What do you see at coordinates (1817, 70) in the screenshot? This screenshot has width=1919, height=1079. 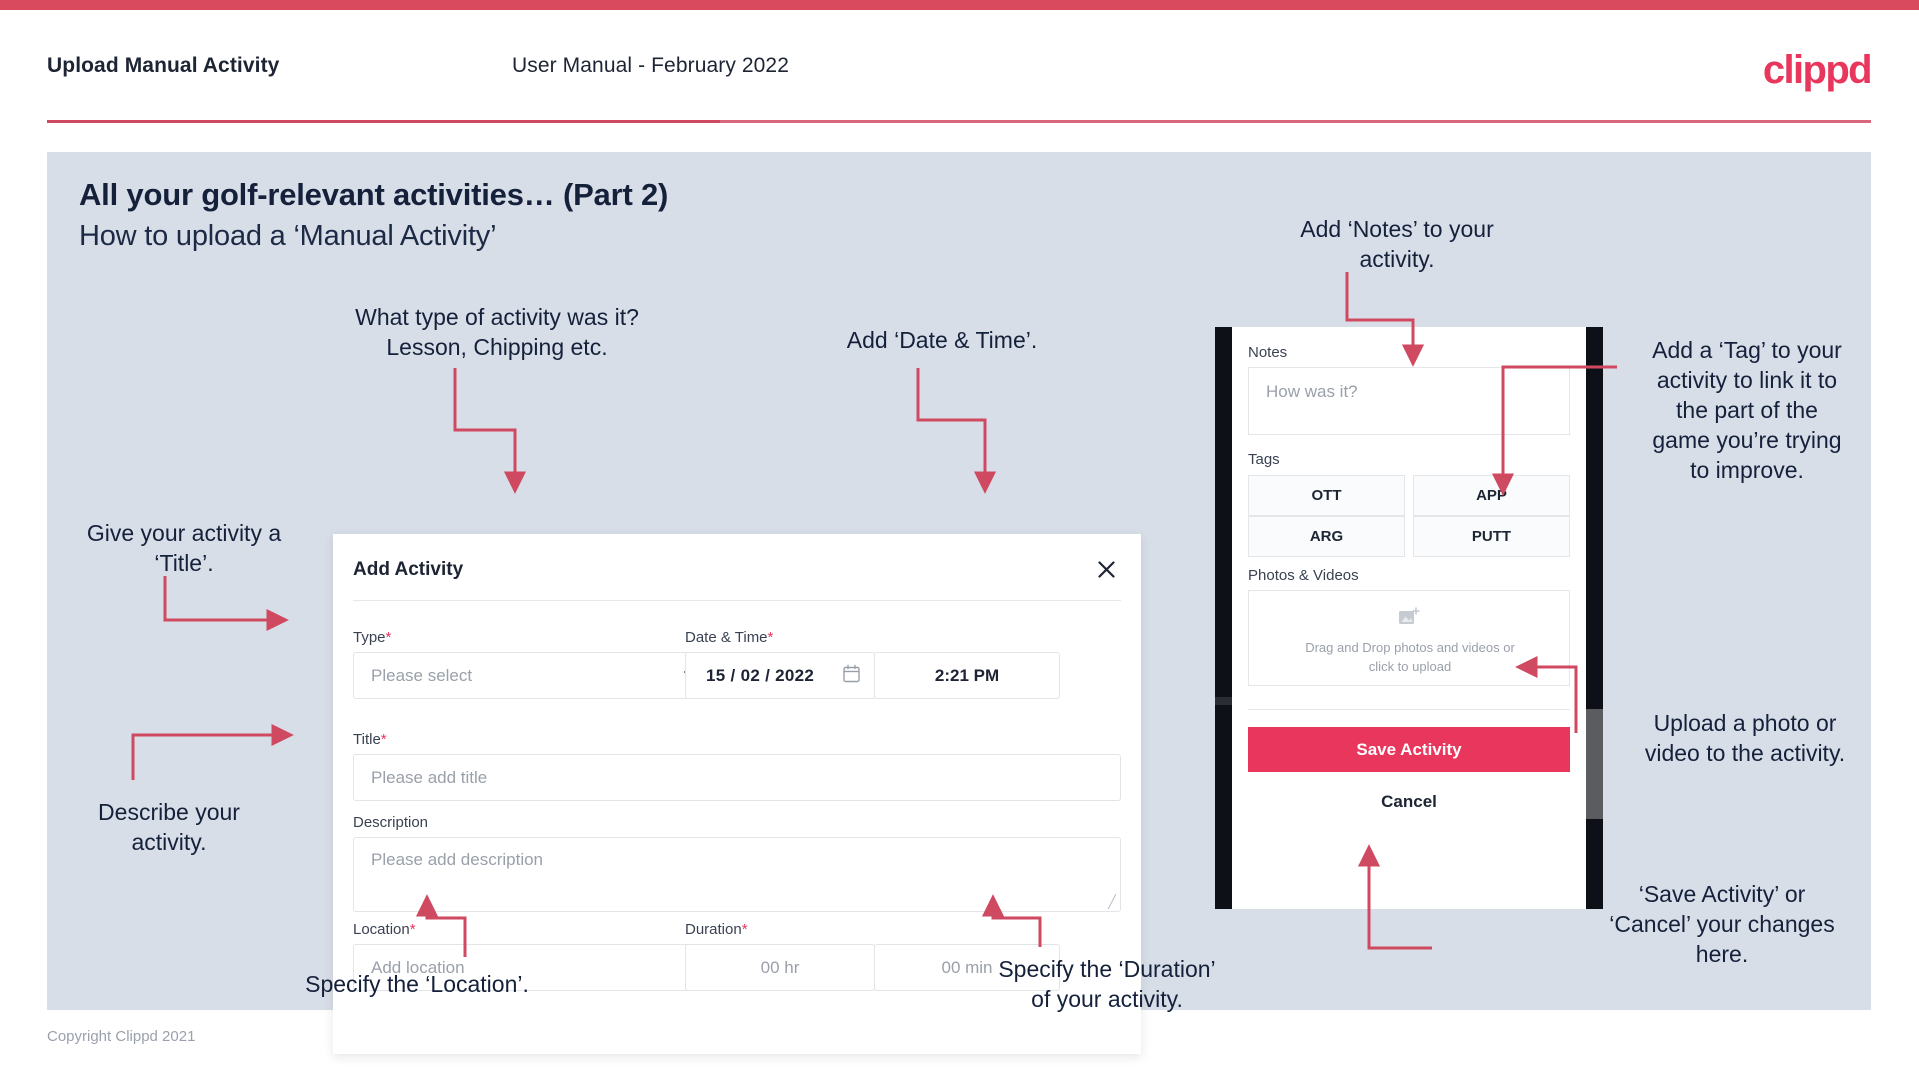 I see `clippd-logo: clippd` at bounding box center [1817, 70].